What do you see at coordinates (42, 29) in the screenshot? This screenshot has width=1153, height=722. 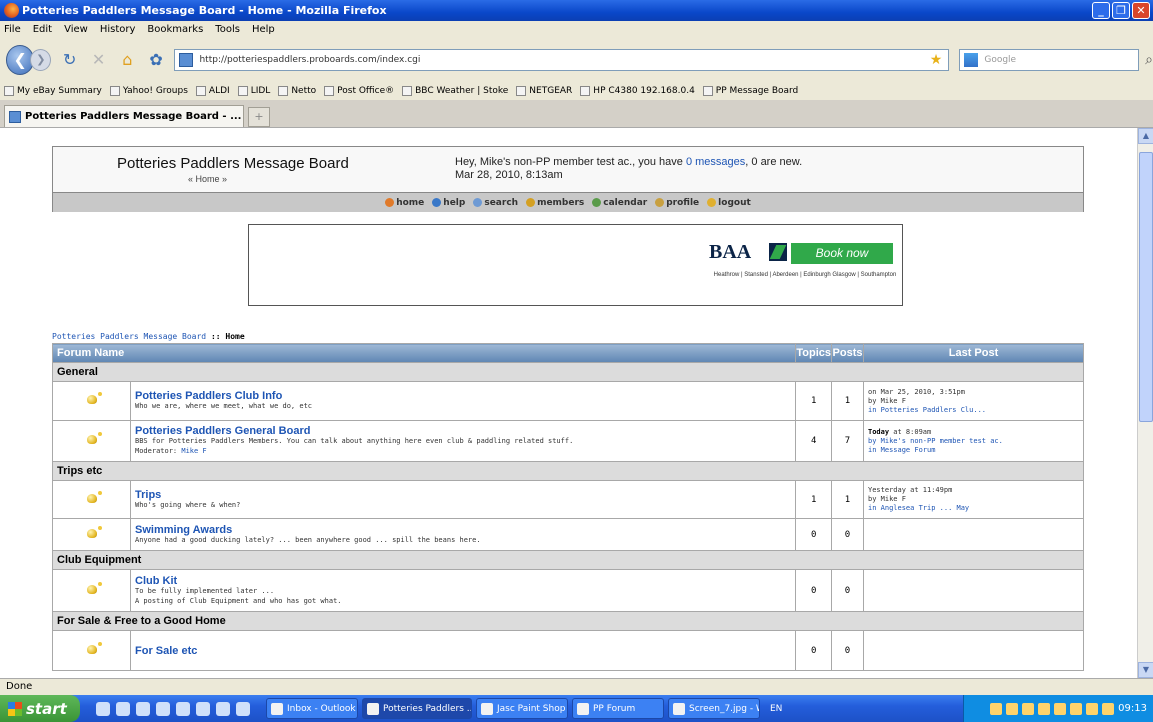 I see `menu-edit: Edit` at bounding box center [42, 29].